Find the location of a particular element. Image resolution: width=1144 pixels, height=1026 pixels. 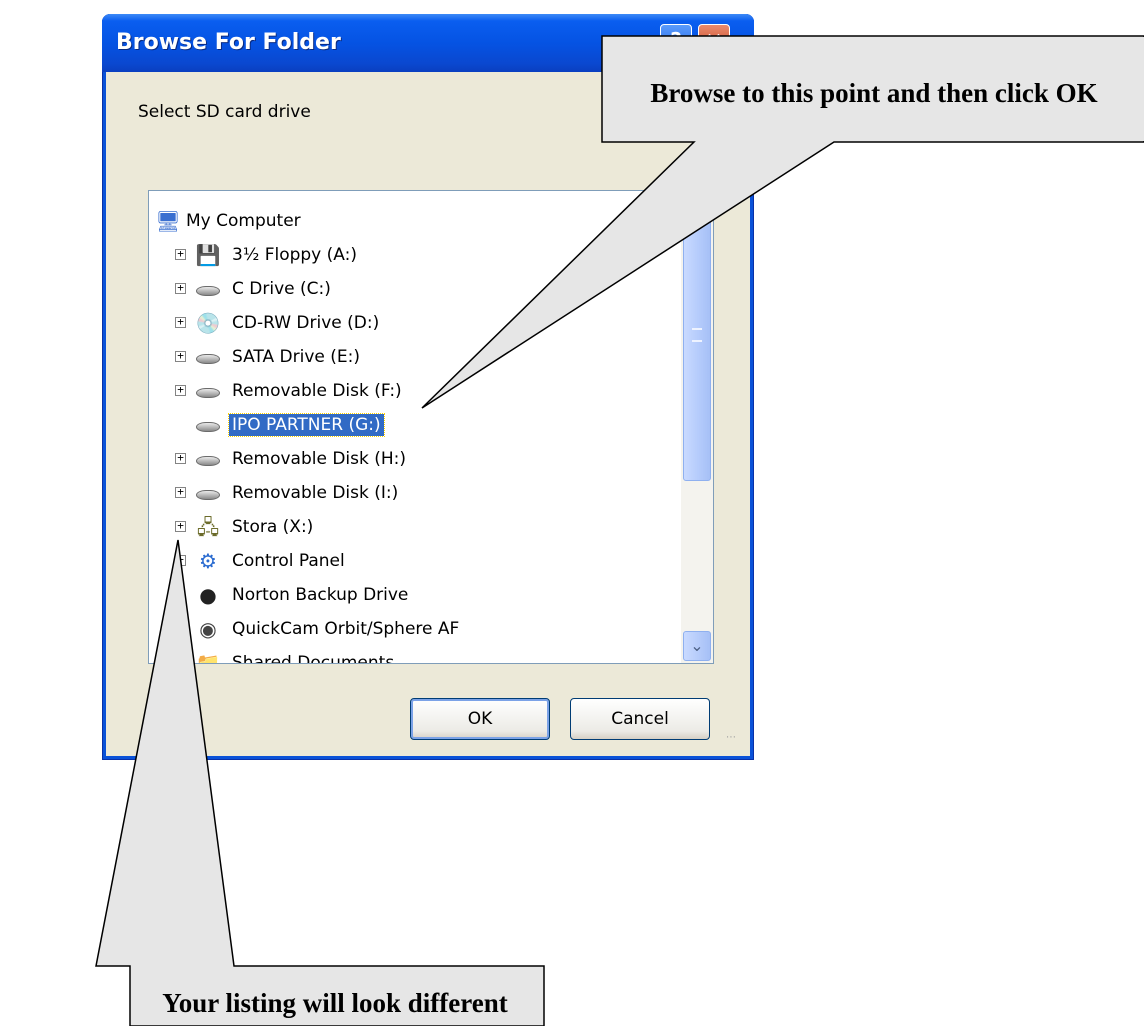

thumb-grip-icon is located at coordinates (697, 335).